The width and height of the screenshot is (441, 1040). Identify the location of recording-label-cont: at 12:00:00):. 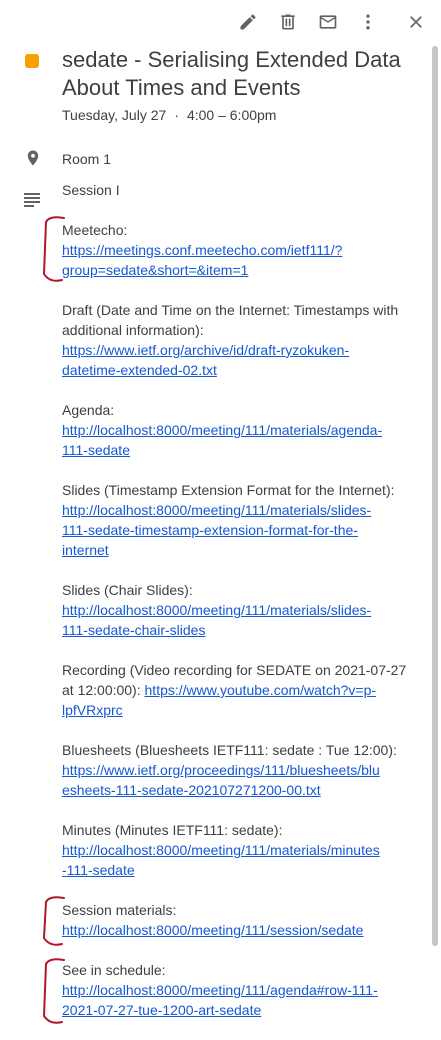
(101, 690).